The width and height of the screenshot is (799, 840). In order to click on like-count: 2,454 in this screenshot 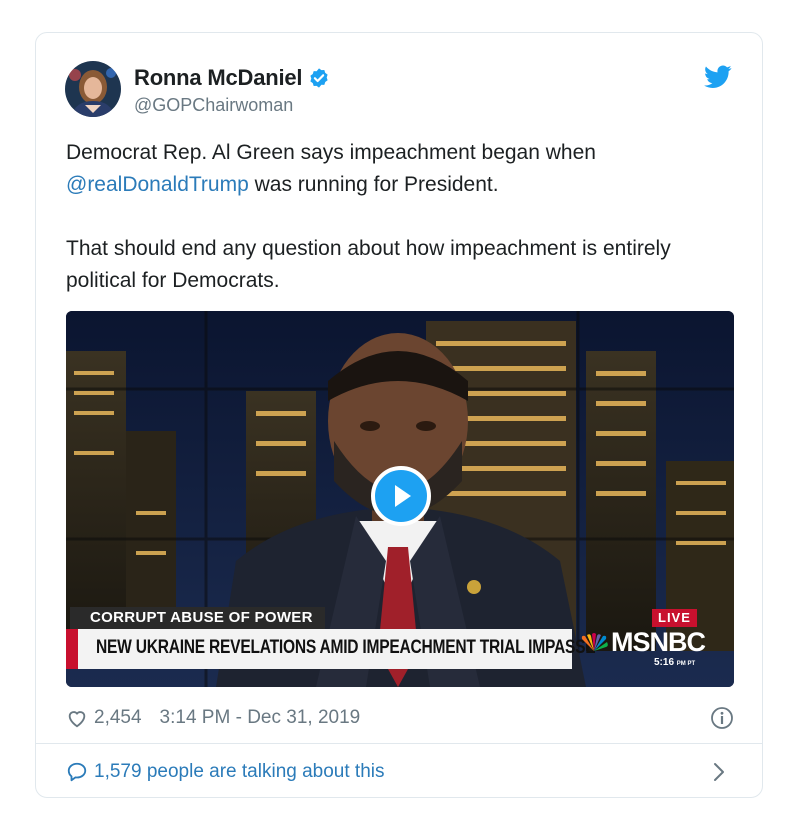, I will do `click(118, 718)`.